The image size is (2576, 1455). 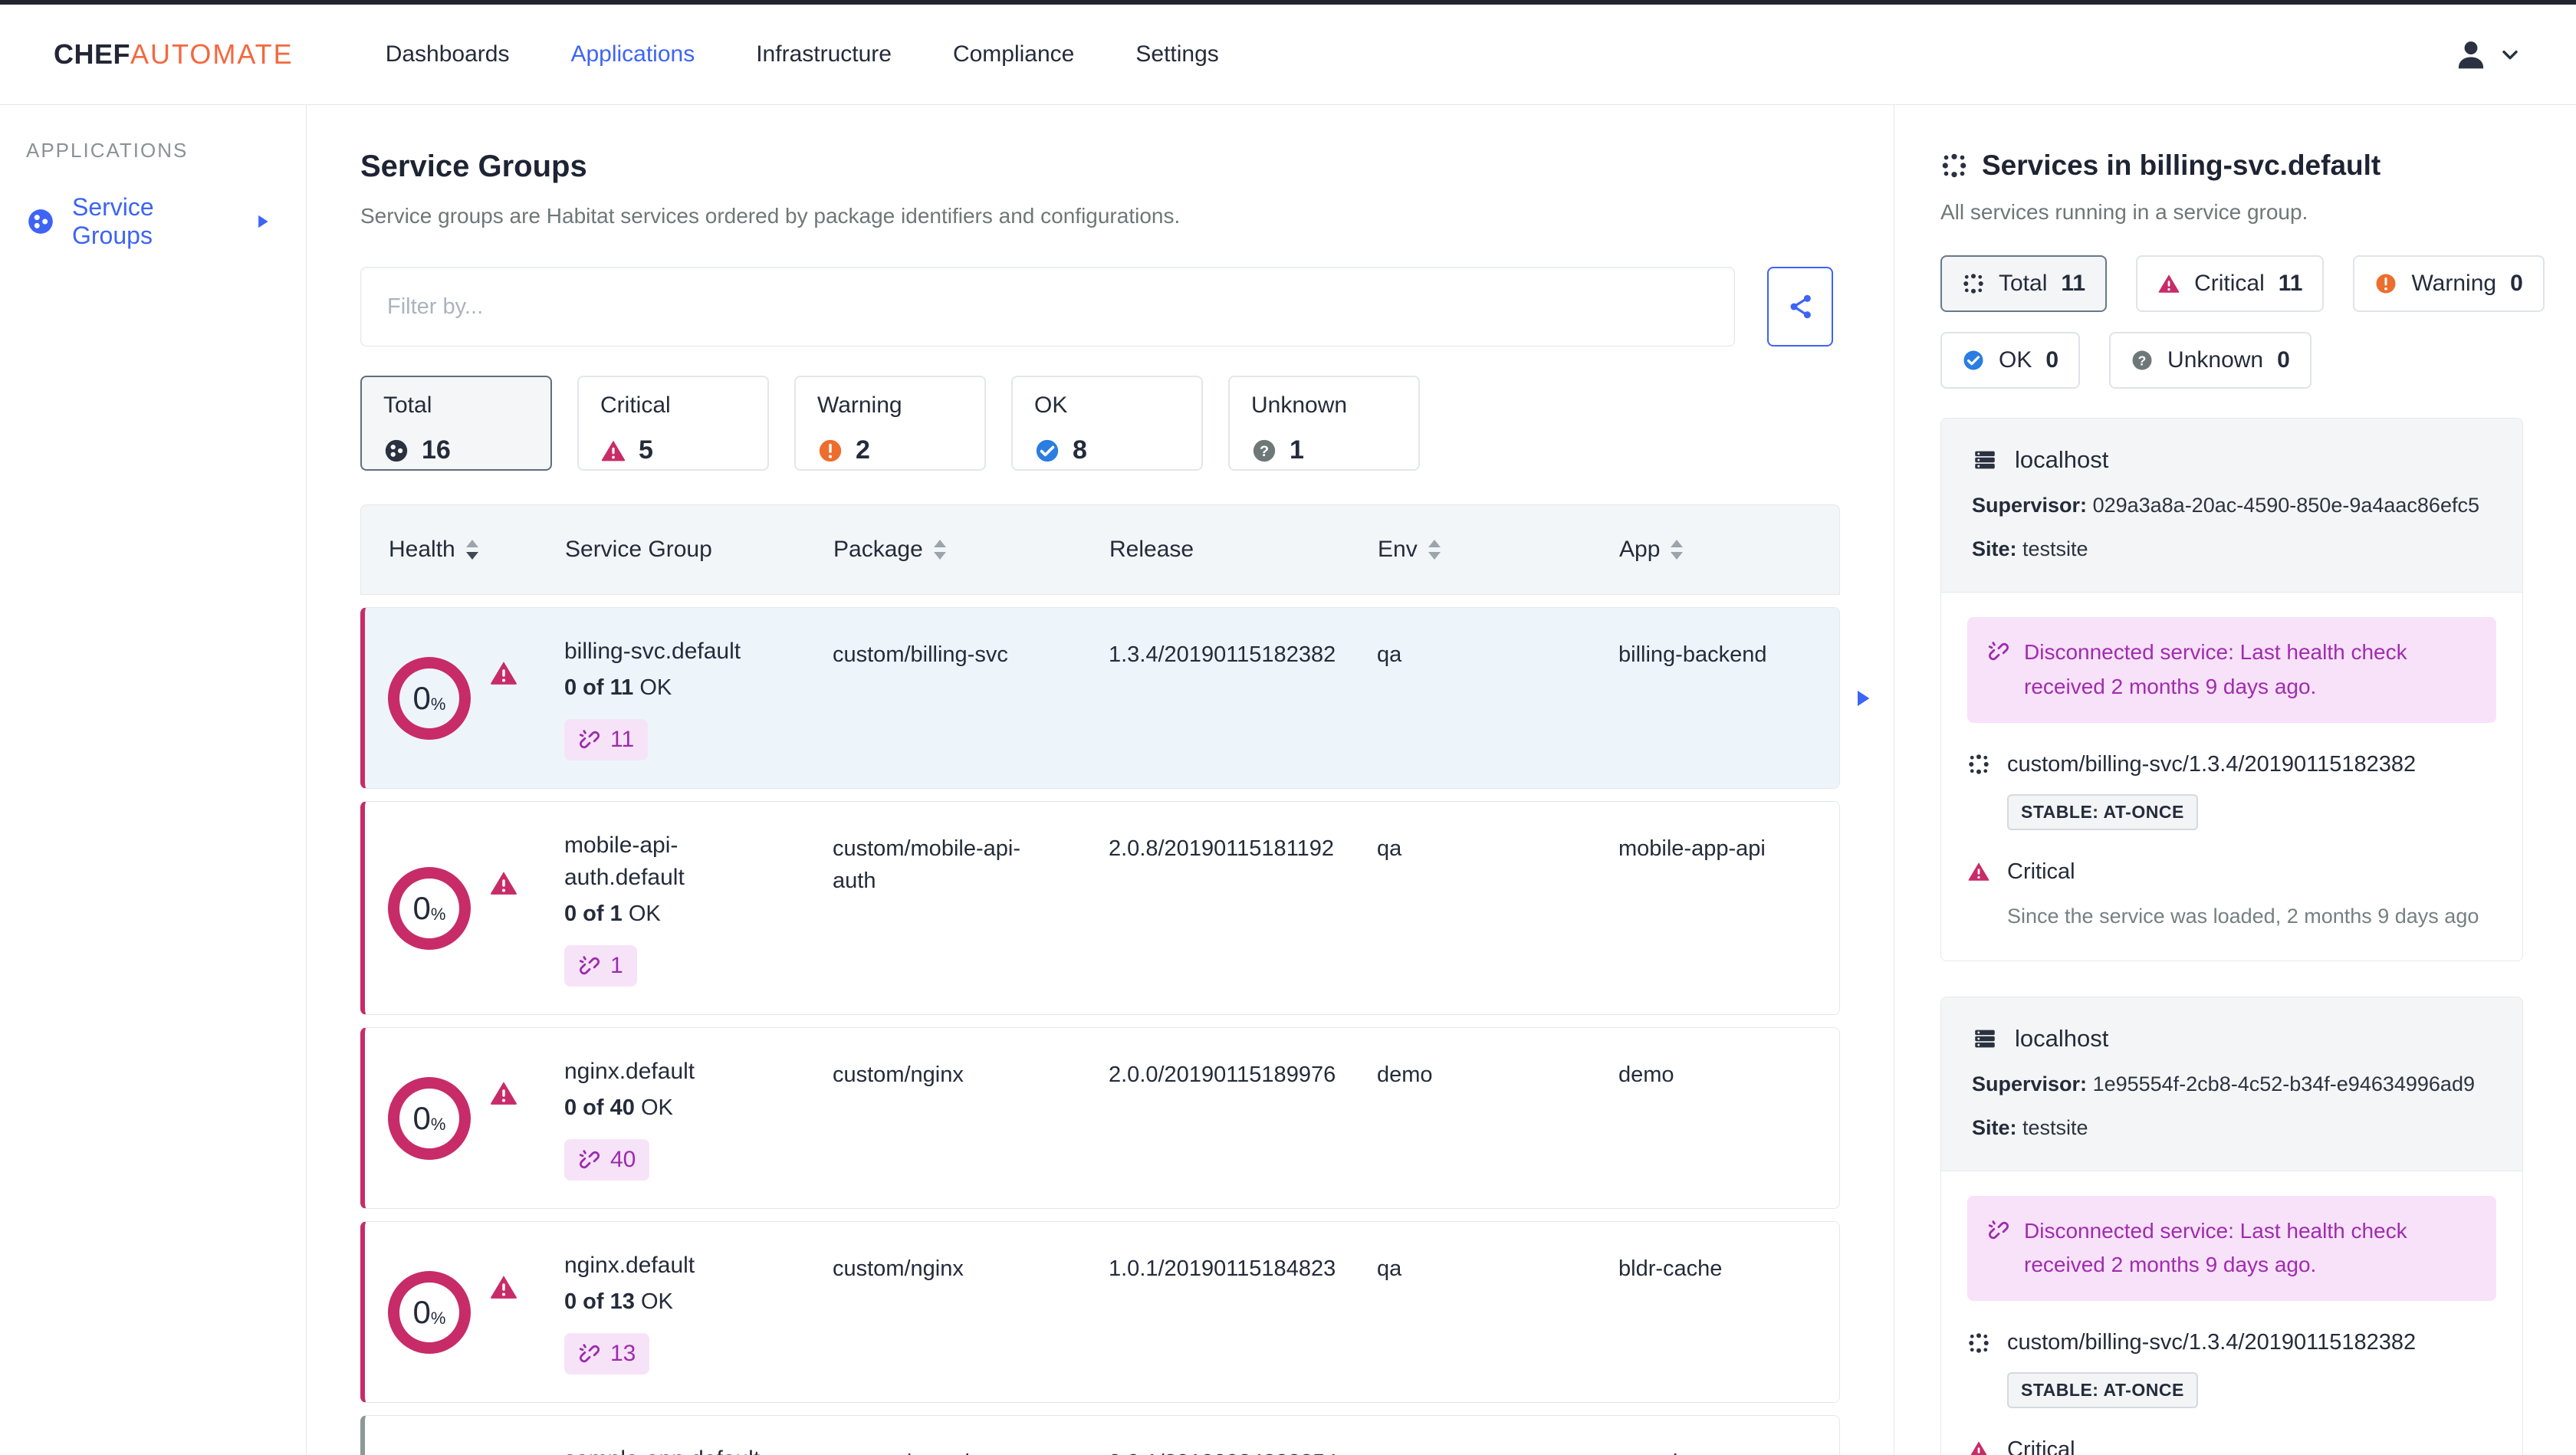 I want to click on filter-row, so click(x=1127, y=307).